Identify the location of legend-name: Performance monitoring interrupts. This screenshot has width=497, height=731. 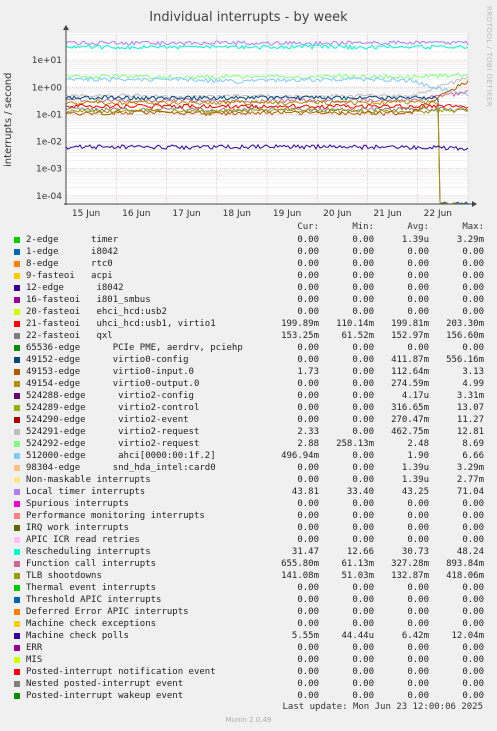
(115, 516).